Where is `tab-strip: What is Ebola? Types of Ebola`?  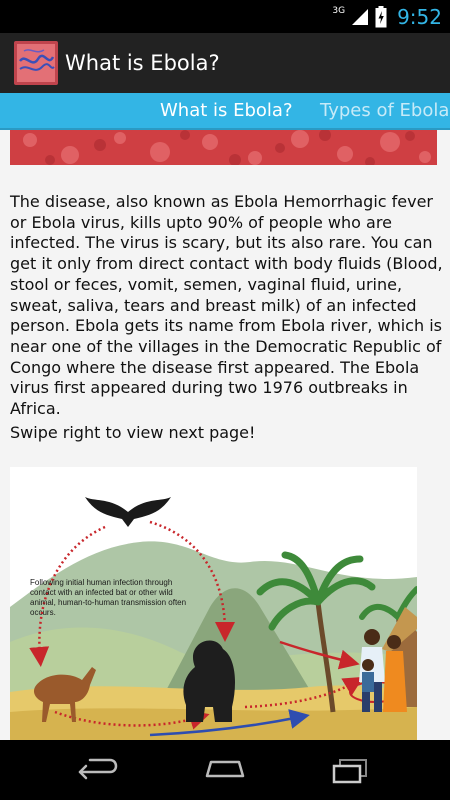 tab-strip: What is Ebola? Types of Ebola is located at coordinates (225, 111).